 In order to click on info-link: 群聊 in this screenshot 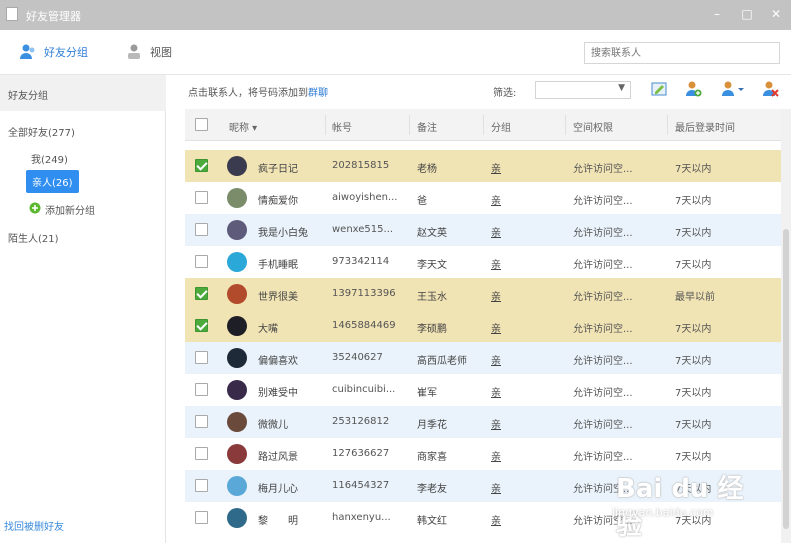, I will do `click(318, 93)`.